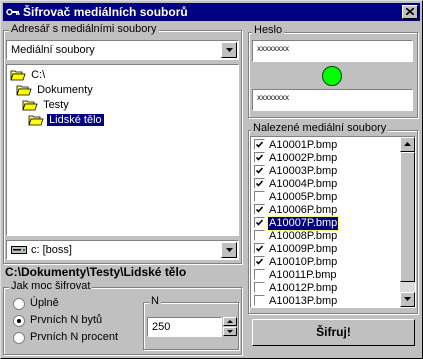  I want to click on window-title: Šifrovač mediálních souborů, so click(105, 12).